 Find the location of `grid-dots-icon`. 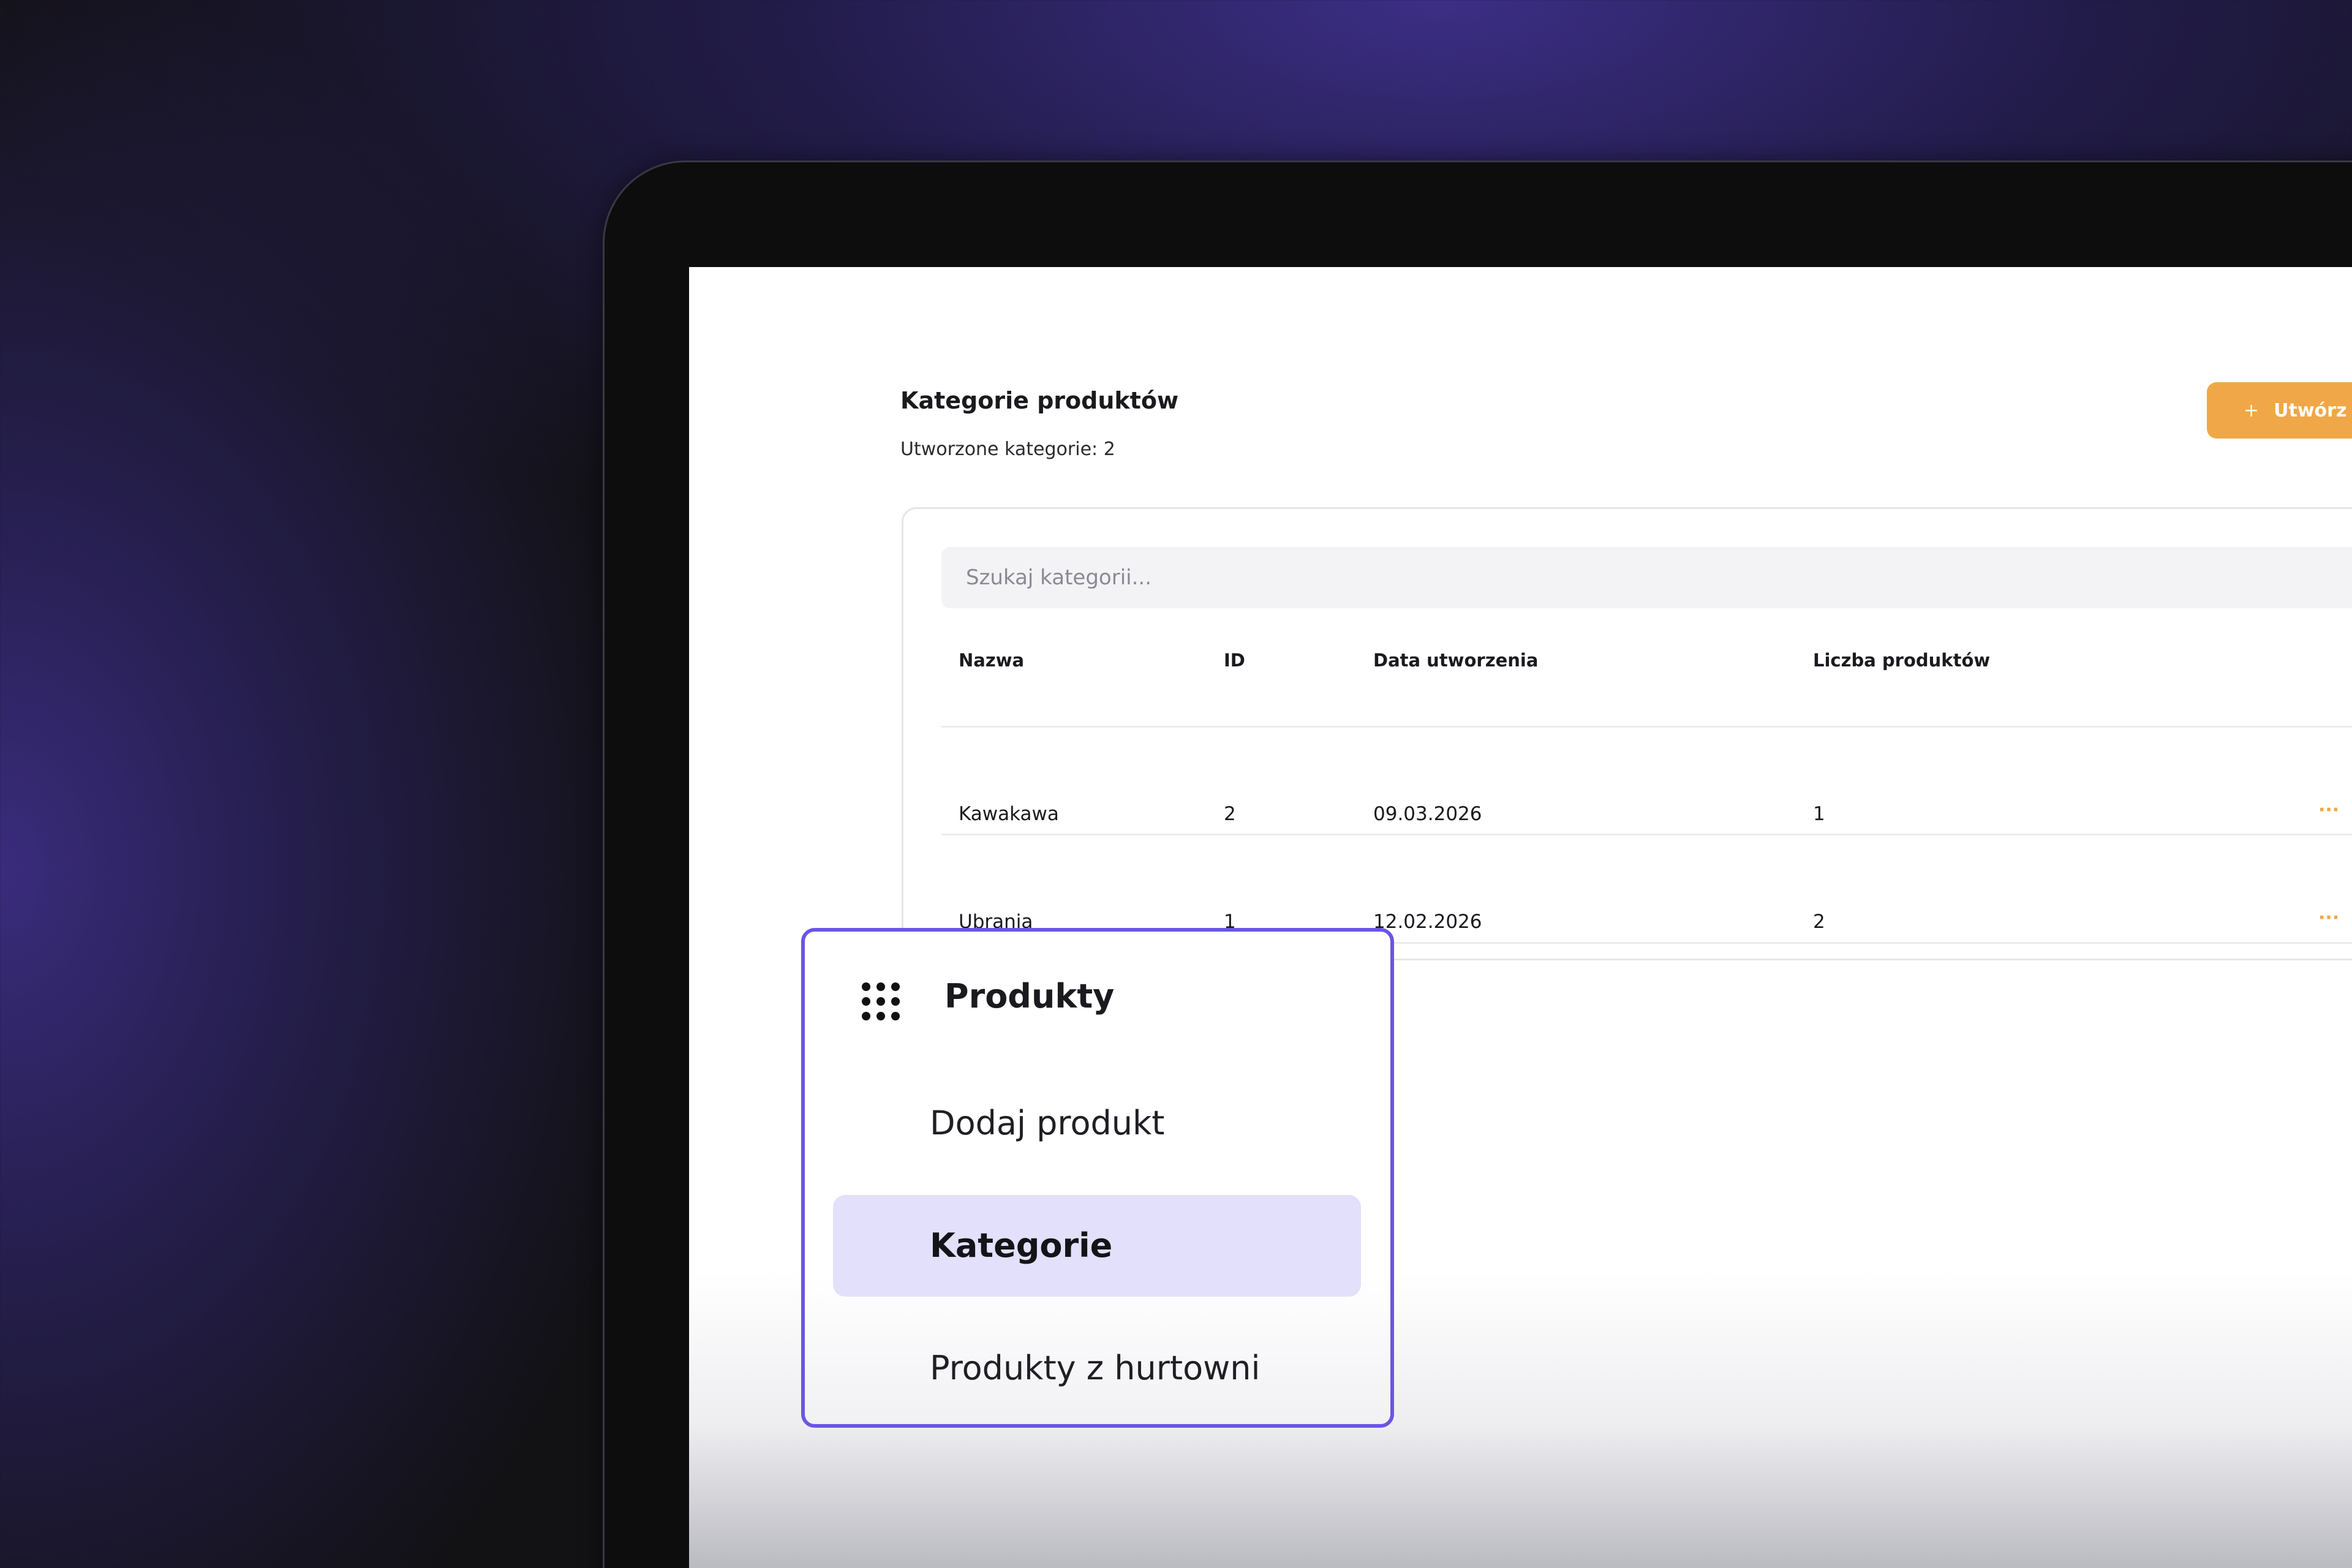

grid-dots-icon is located at coordinates (881, 1001).